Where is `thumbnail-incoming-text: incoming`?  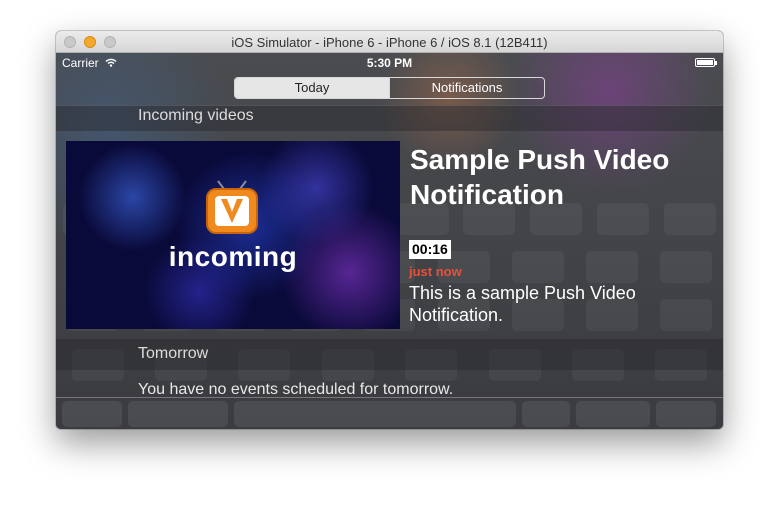 thumbnail-incoming-text: incoming is located at coordinates (233, 256).